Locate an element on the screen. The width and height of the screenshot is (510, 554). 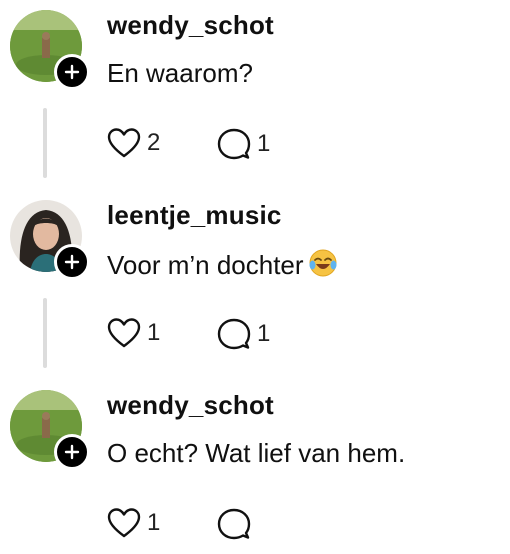
username: leentje_music is located at coordinates (194, 215).